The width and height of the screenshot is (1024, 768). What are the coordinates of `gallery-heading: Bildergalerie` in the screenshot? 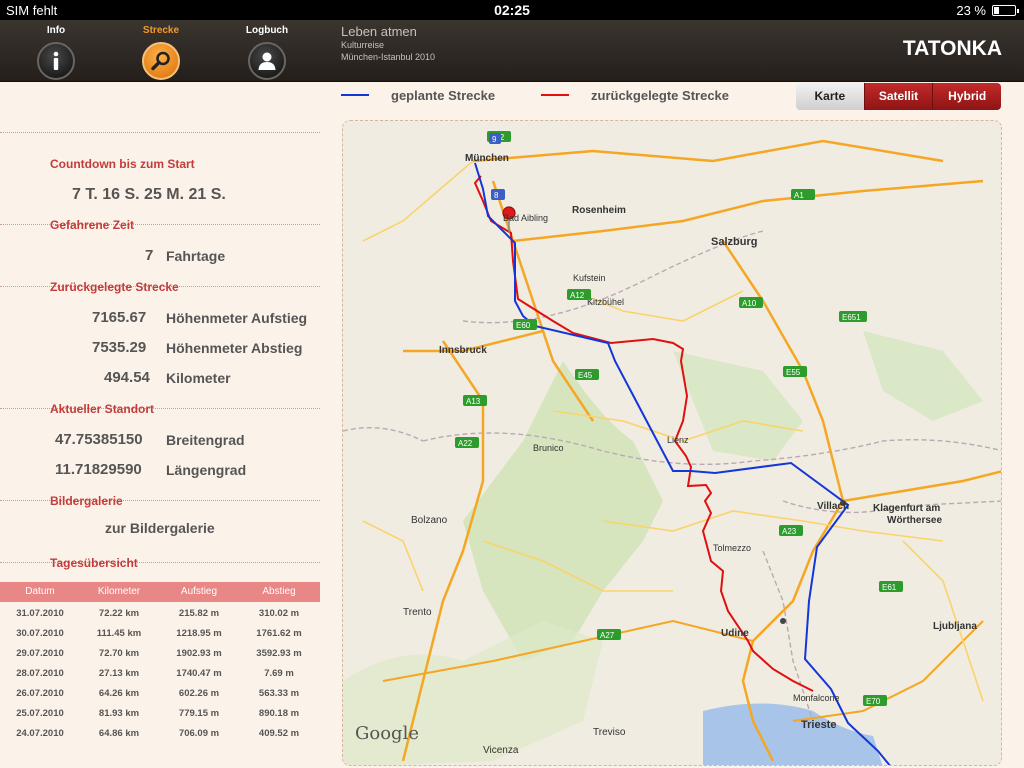 It's located at (86, 501).